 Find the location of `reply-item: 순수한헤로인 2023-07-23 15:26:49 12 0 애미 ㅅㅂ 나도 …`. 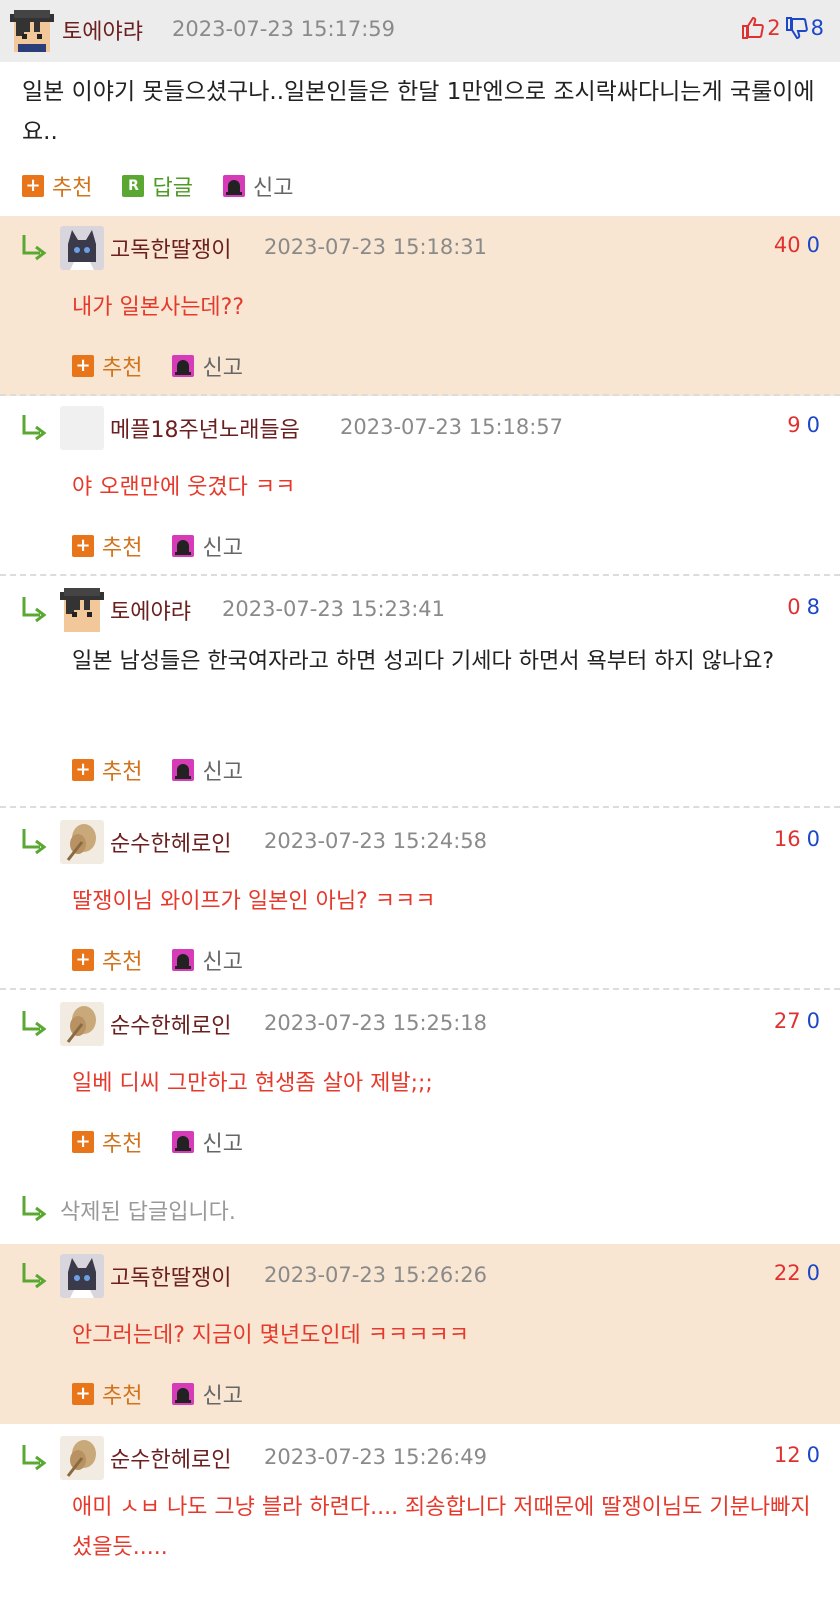

reply-item: 순수한헤로인 2023-07-23 15:26:49 12 0 애미 ㅅㅂ 나도 … is located at coordinates (420, 1515).